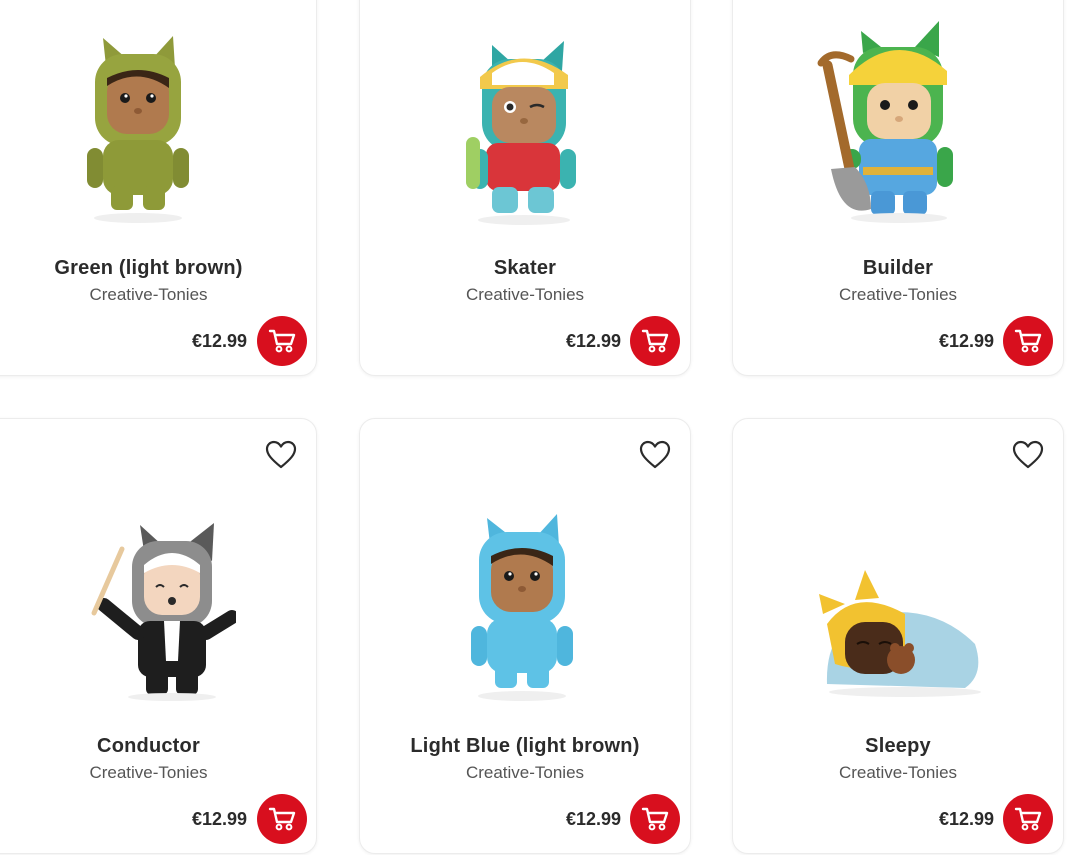 The height and width of the screenshot is (855, 1080). I want to click on green-tonie-figure, so click(141, 131).